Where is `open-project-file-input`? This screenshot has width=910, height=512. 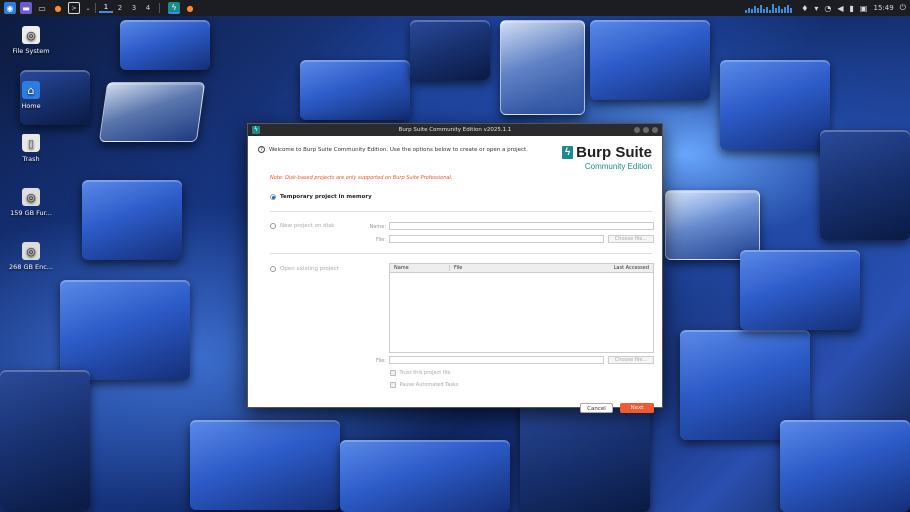 open-project-file-input is located at coordinates (496, 360).